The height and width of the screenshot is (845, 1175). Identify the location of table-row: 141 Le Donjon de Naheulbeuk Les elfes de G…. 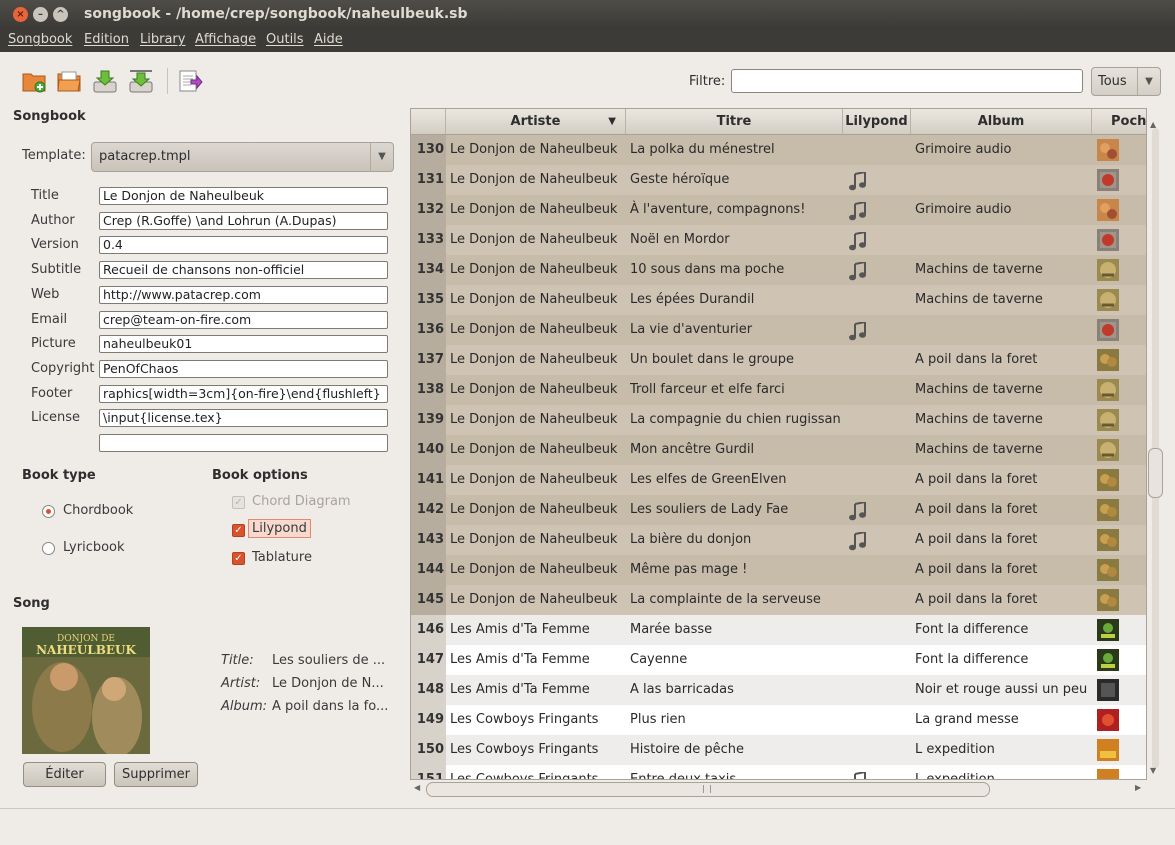
(778, 480).